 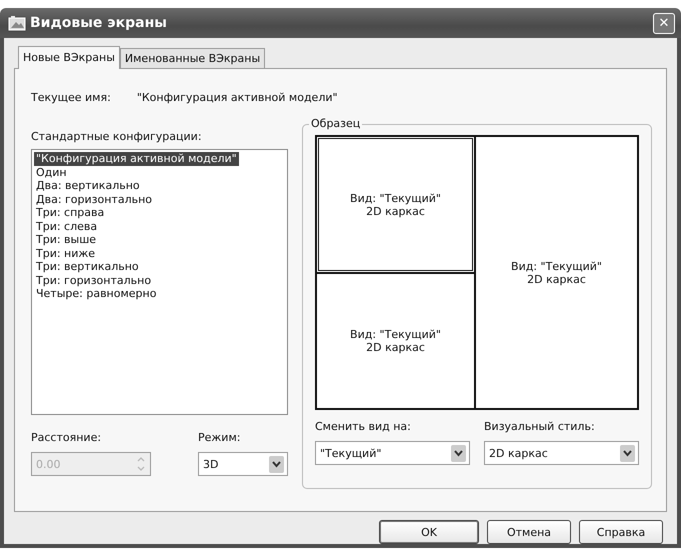 I want to click on list-item: "Конфигурация активной модели", so click(x=136, y=159).